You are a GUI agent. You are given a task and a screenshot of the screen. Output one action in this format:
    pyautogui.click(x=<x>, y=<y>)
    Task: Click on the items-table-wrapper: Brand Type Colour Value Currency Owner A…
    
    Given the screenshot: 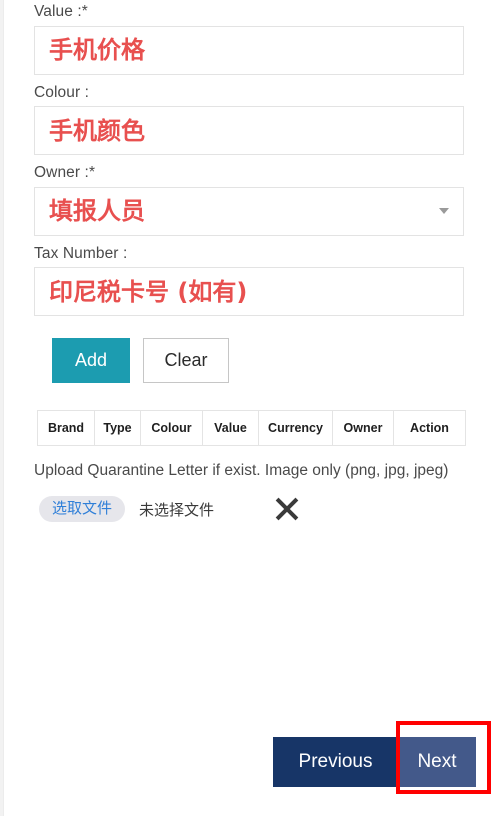 What is the action you would take?
    pyautogui.click(x=250, y=428)
    